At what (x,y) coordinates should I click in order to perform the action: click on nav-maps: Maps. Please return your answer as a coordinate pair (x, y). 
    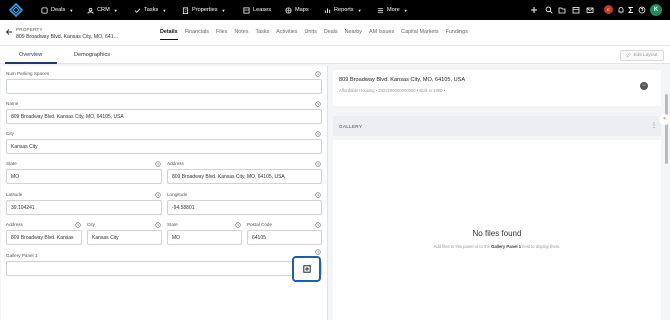
    Looking at the image, I should click on (297, 10).